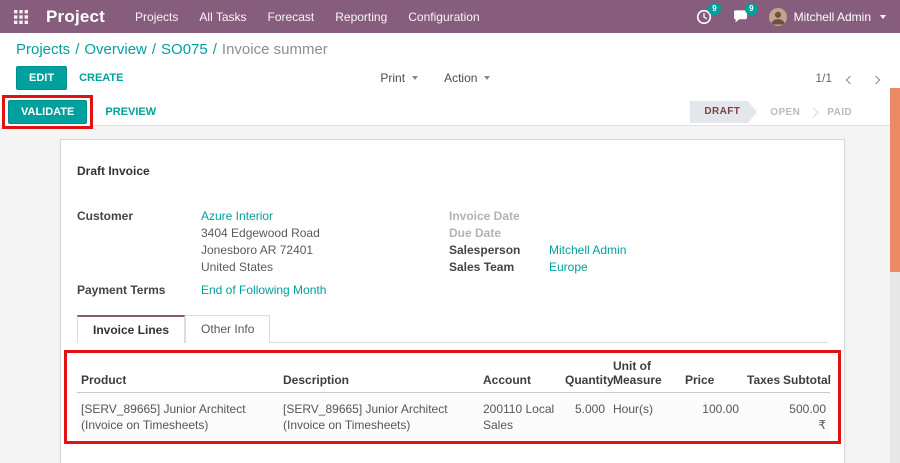 The image size is (900, 463). Describe the element at coordinates (832, 16) in the screenshot. I see `user-name: Mitchell Admin` at that location.